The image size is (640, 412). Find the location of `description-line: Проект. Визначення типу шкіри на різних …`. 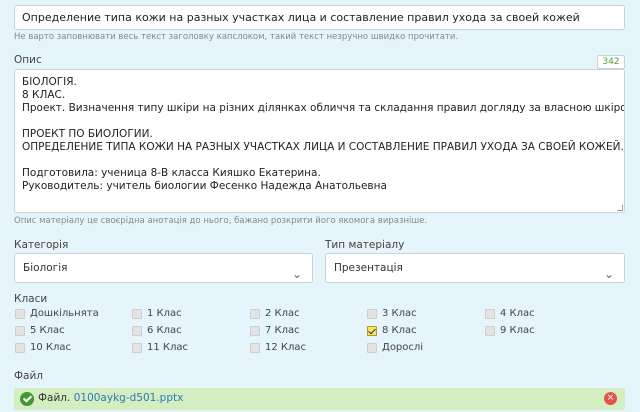

description-line: Проект. Визначення типу шкіри на різних … is located at coordinates (323, 108).